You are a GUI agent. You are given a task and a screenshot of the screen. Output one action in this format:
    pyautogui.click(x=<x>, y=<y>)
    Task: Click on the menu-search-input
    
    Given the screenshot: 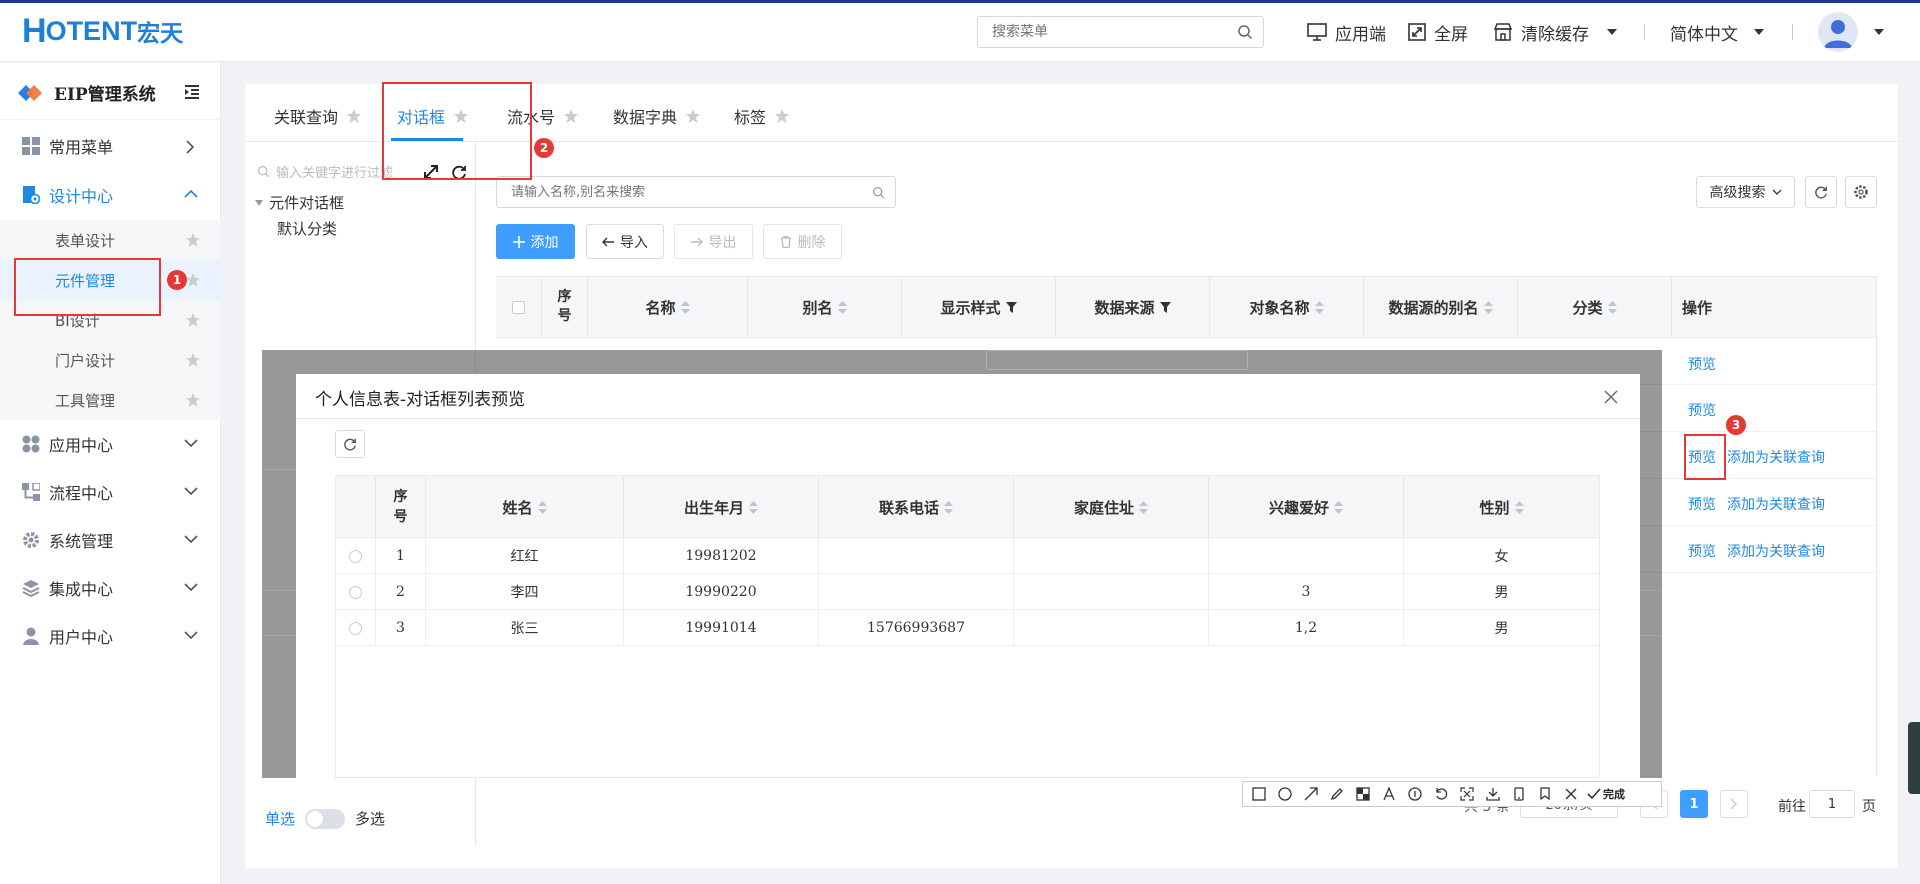 What is the action you would take?
    pyautogui.click(x=1098, y=32)
    